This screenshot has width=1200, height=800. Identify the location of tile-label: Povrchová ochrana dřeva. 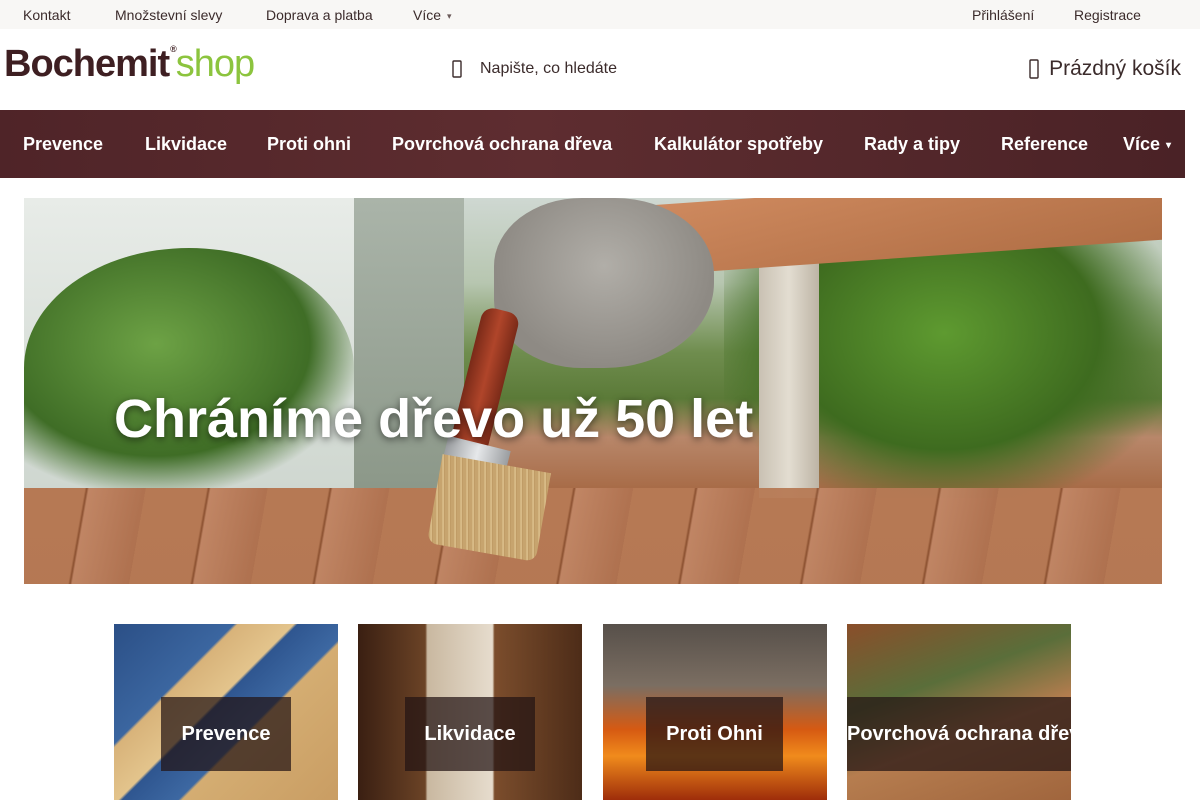
(959, 734).